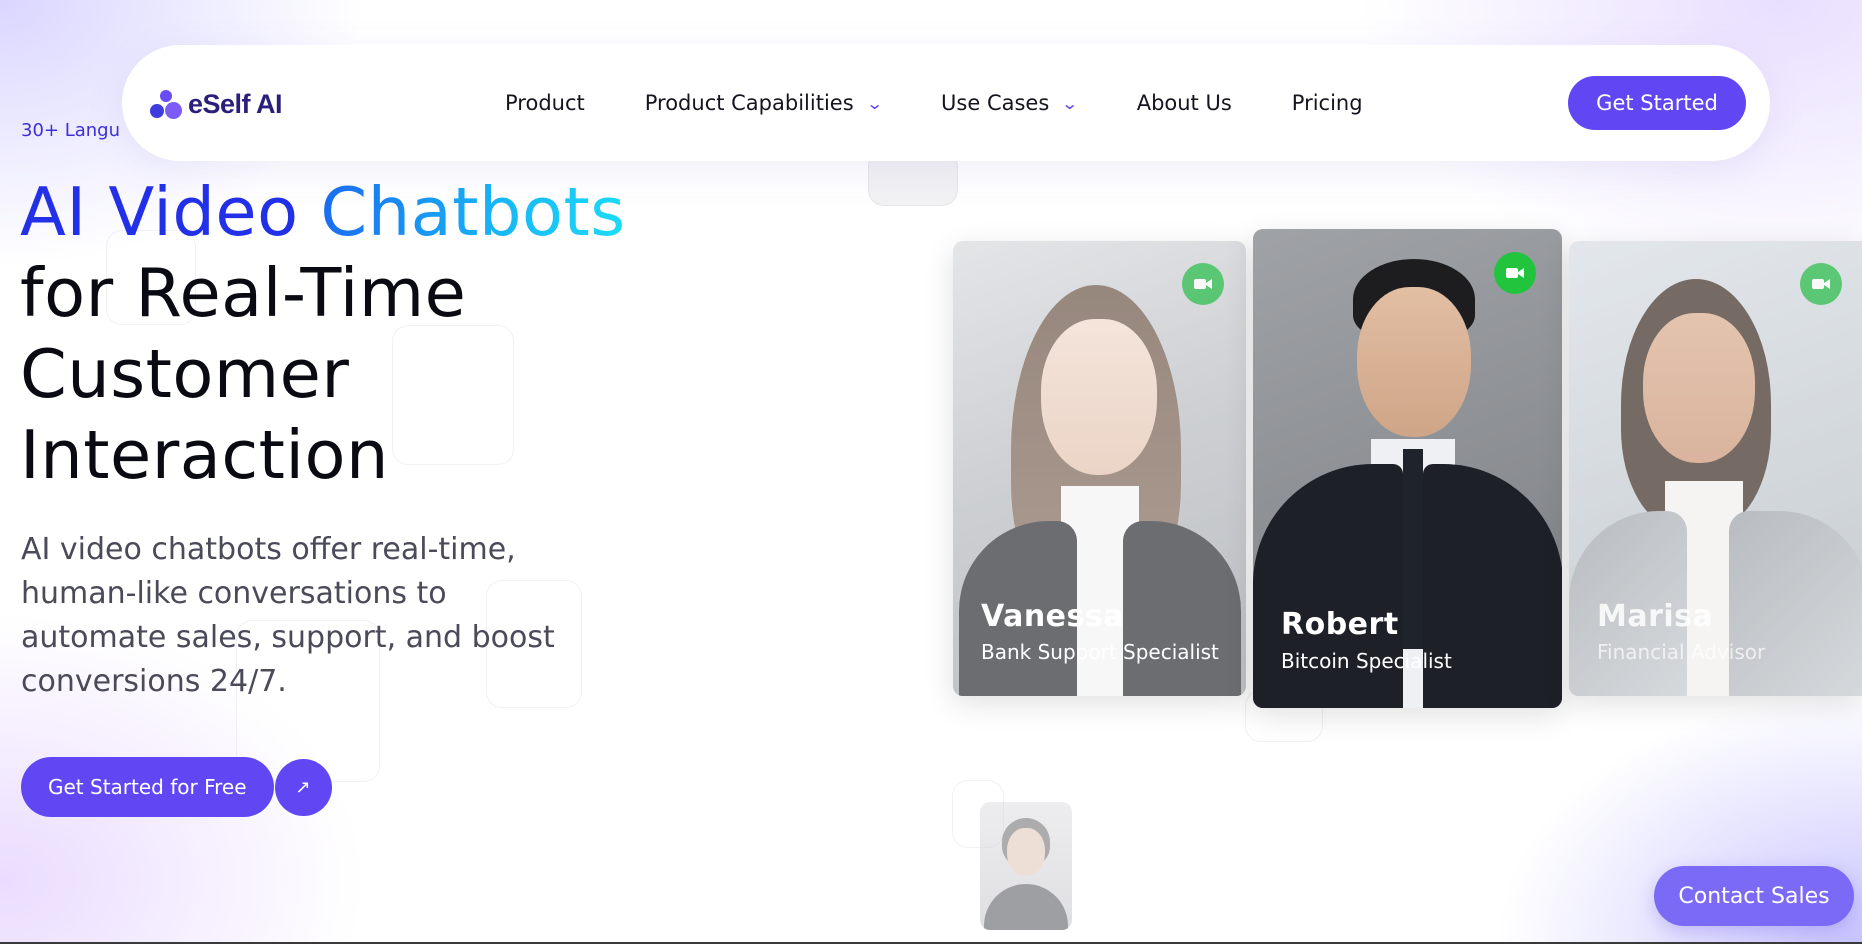  Describe the element at coordinates (1099, 468) in the screenshot. I see `avatar-card-vanessa: Vanessa Bank Support Specialist` at that location.